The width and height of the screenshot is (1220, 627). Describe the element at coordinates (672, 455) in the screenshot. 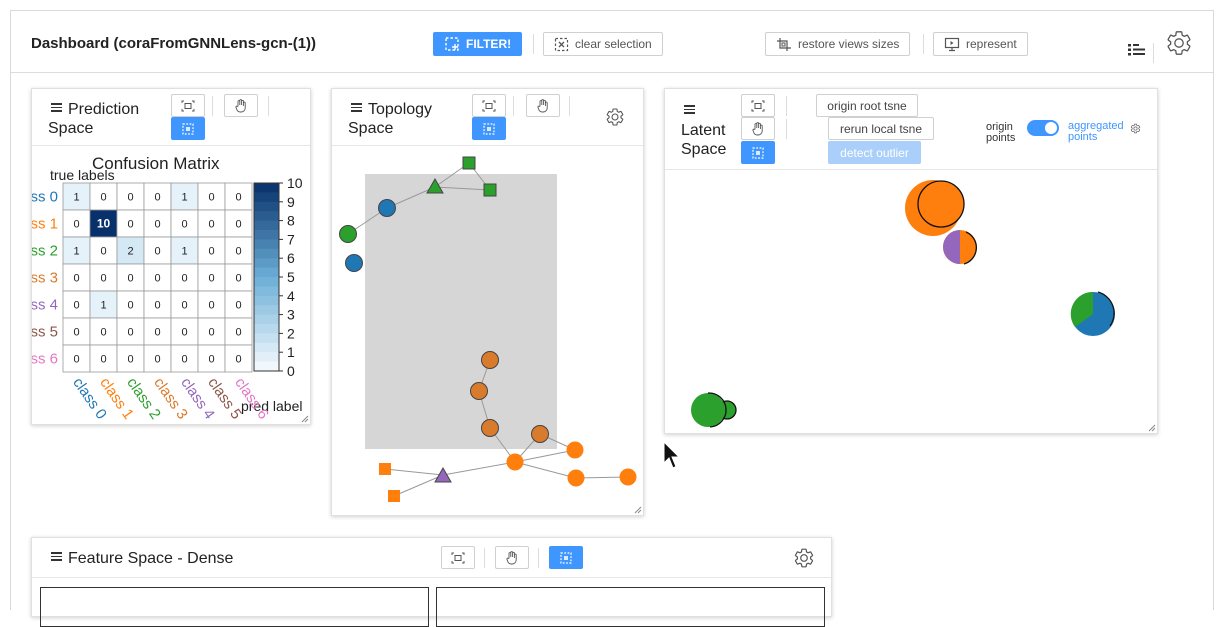

I see `mouse-cursor-icon` at that location.